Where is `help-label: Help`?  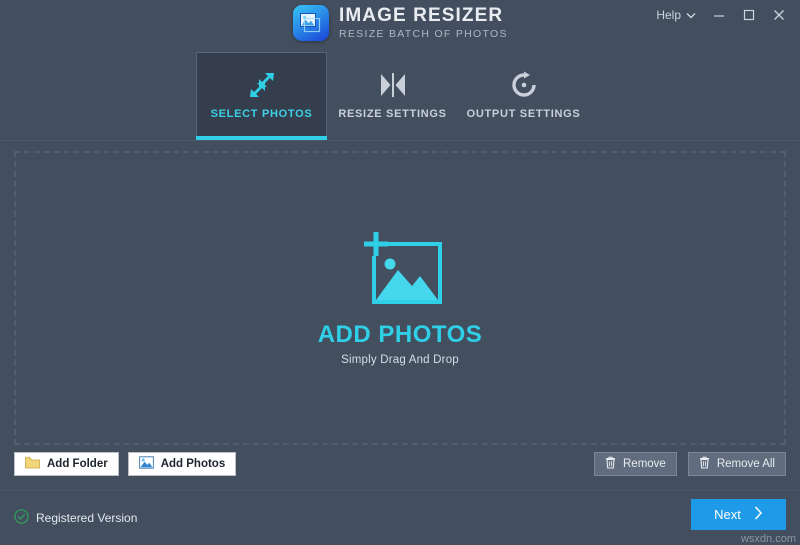 help-label: Help is located at coordinates (668, 15).